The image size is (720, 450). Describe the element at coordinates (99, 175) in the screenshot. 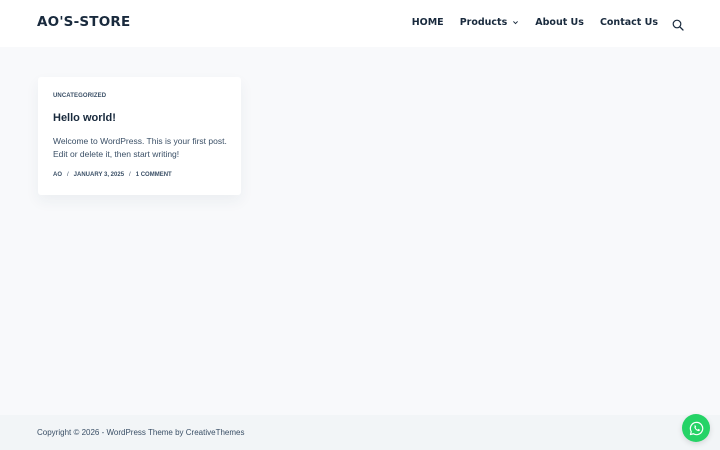

I see `post-date-link: JANUARY 3, 2025` at that location.